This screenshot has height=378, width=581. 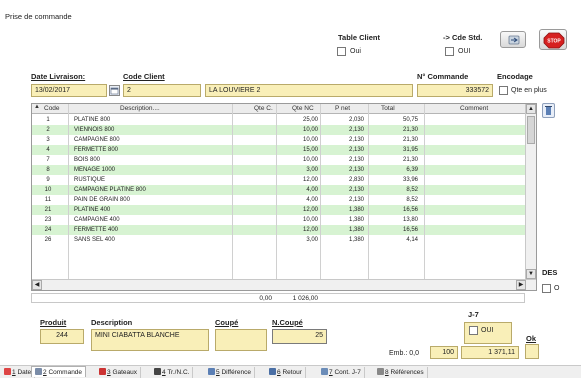 What do you see at coordinates (211, 371) in the screenshot?
I see `difference-tab-icon` at bounding box center [211, 371].